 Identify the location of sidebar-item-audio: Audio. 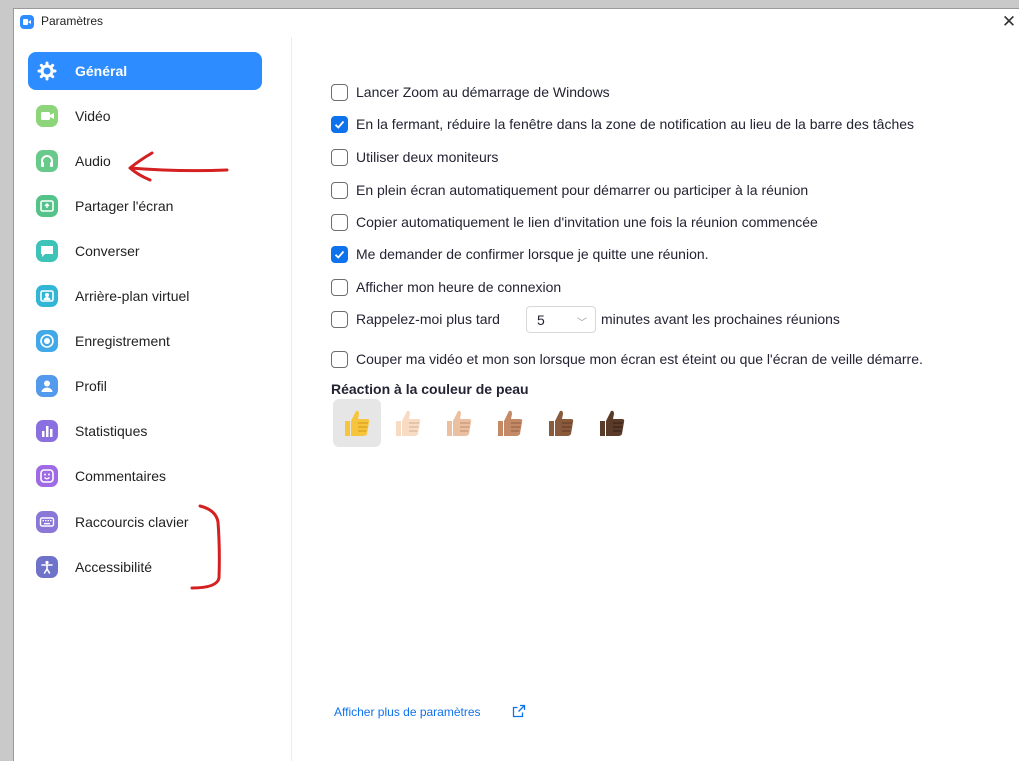
(145, 161).